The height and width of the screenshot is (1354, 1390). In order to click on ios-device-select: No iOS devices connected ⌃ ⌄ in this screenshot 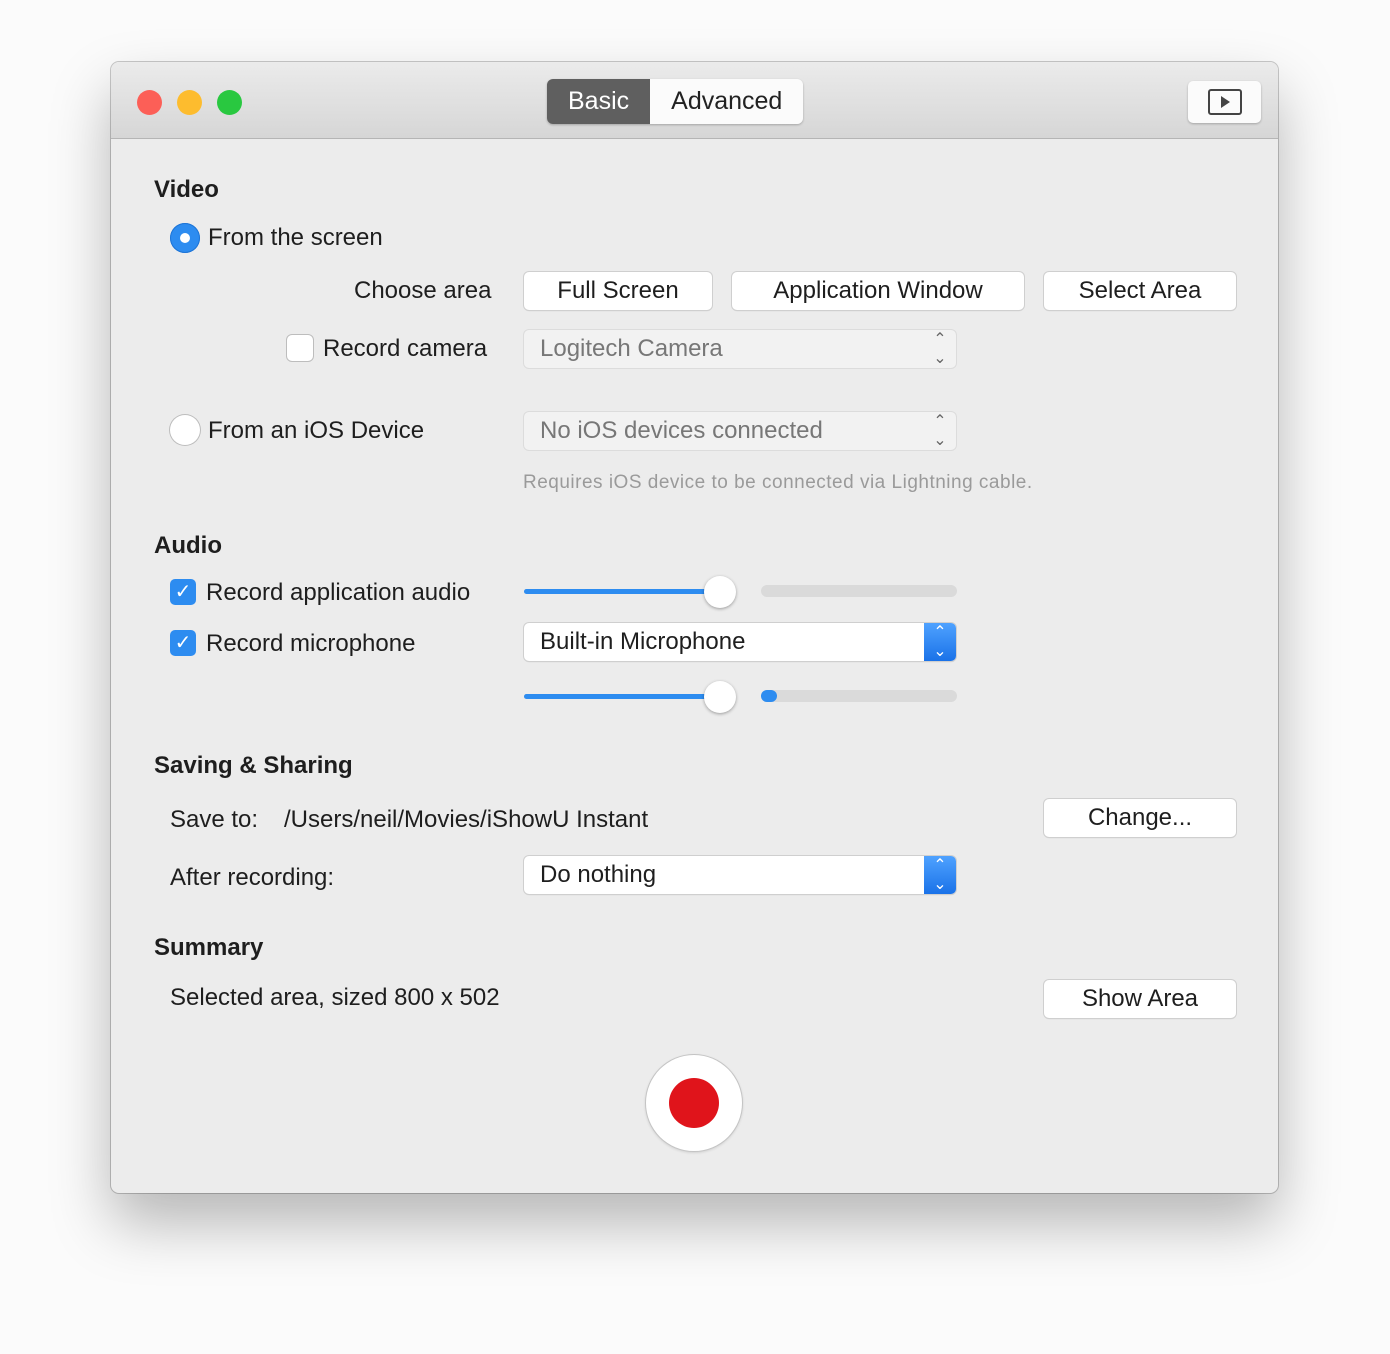, I will do `click(740, 431)`.